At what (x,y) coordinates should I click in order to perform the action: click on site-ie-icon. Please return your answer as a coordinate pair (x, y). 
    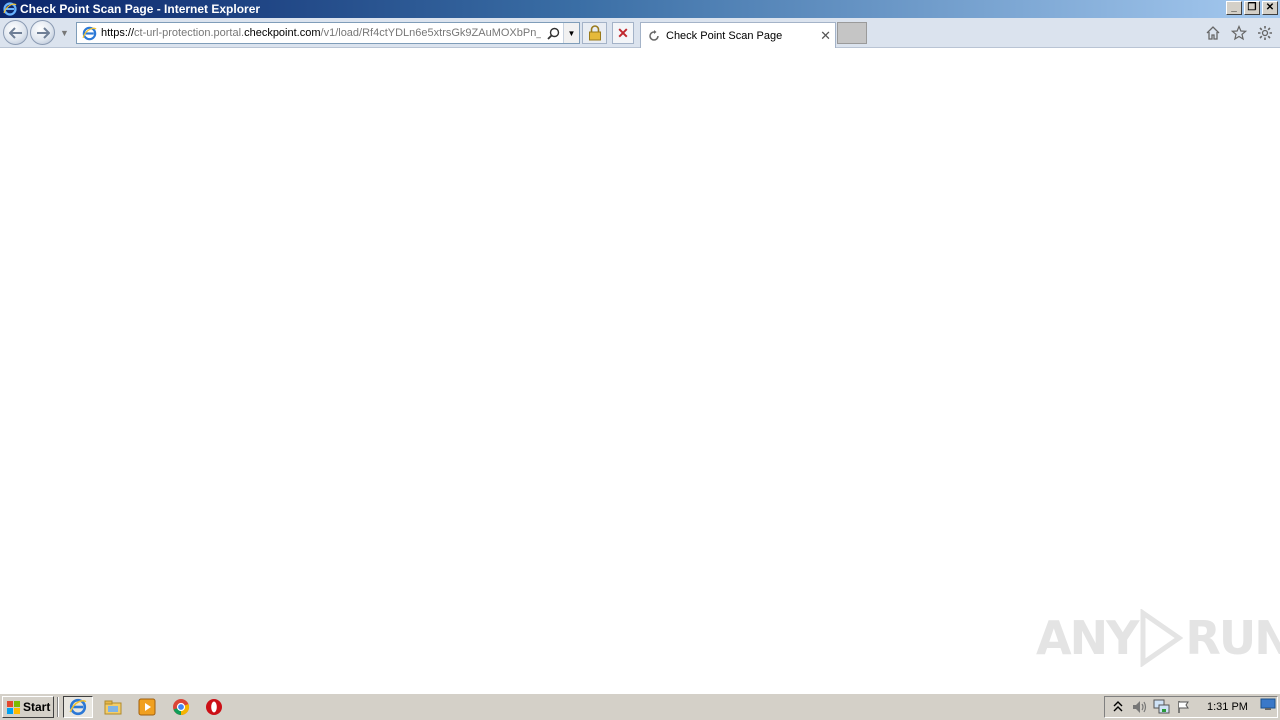
    Looking at the image, I should click on (89, 33).